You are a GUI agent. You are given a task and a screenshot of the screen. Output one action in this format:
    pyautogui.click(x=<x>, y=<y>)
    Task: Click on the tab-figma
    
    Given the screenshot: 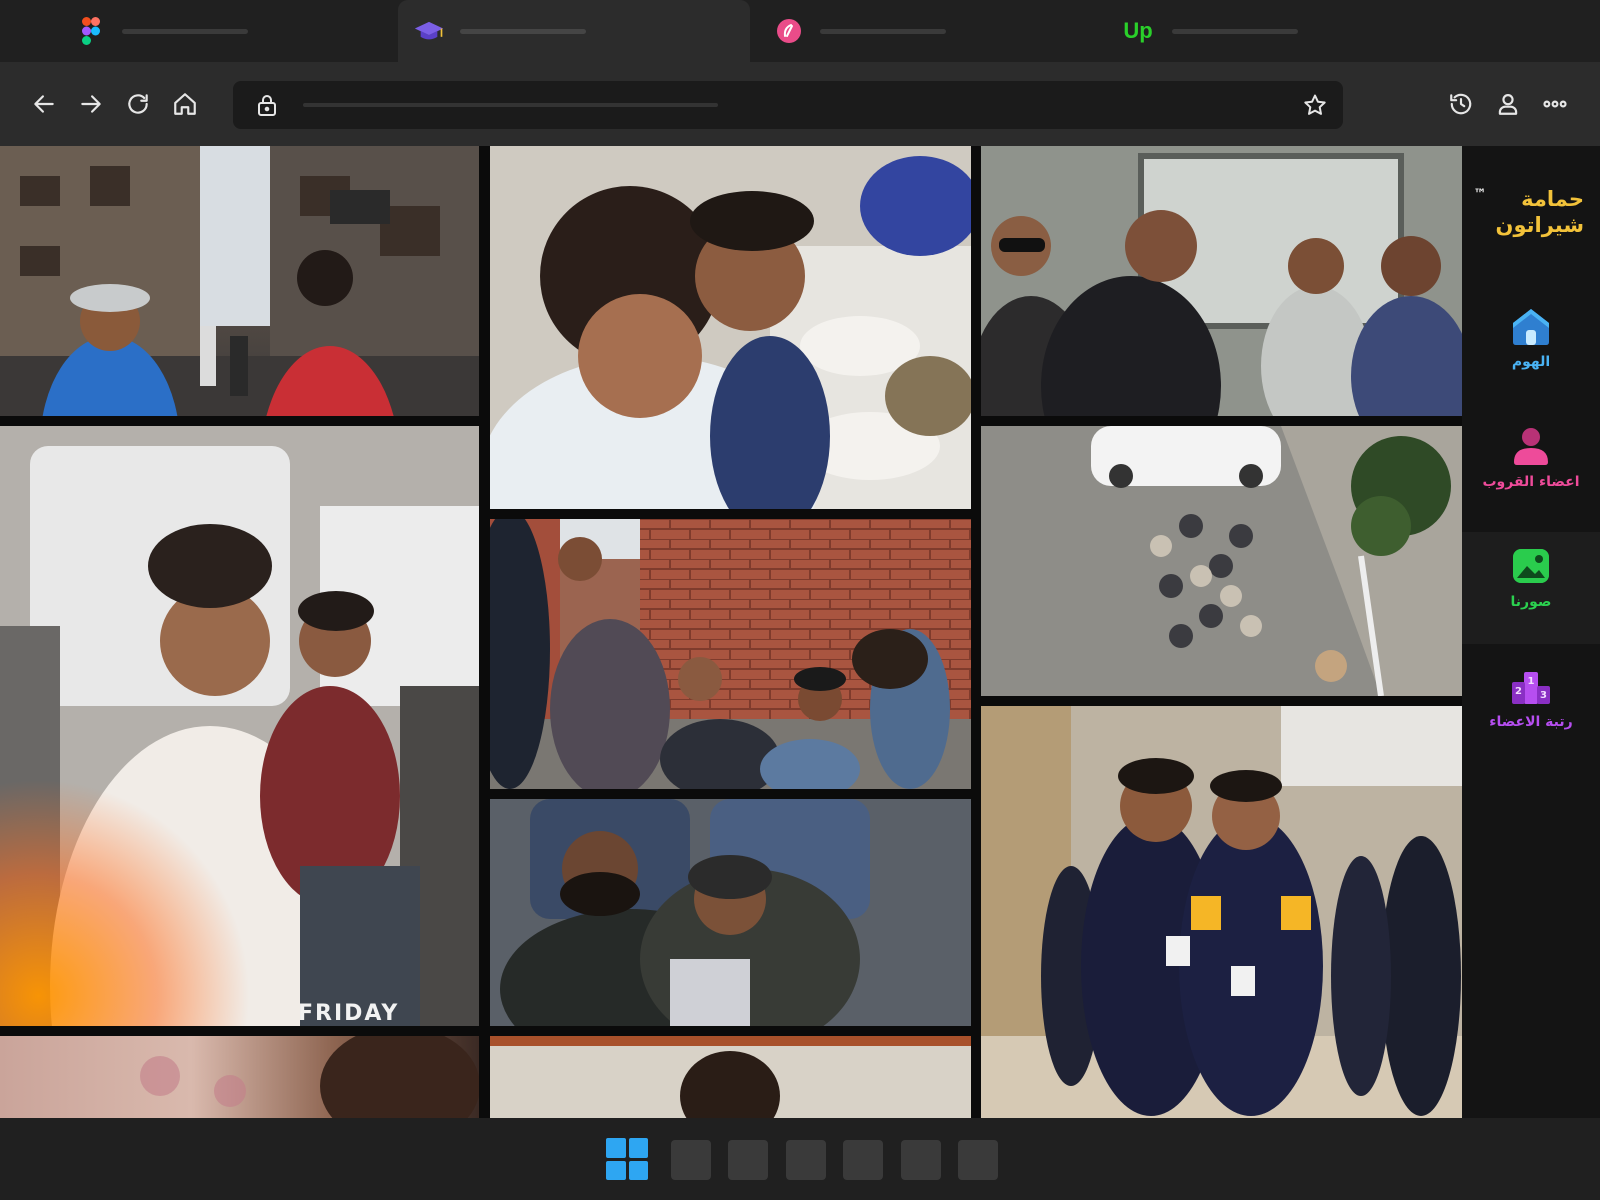 What is the action you would take?
    pyautogui.click(x=192, y=31)
    